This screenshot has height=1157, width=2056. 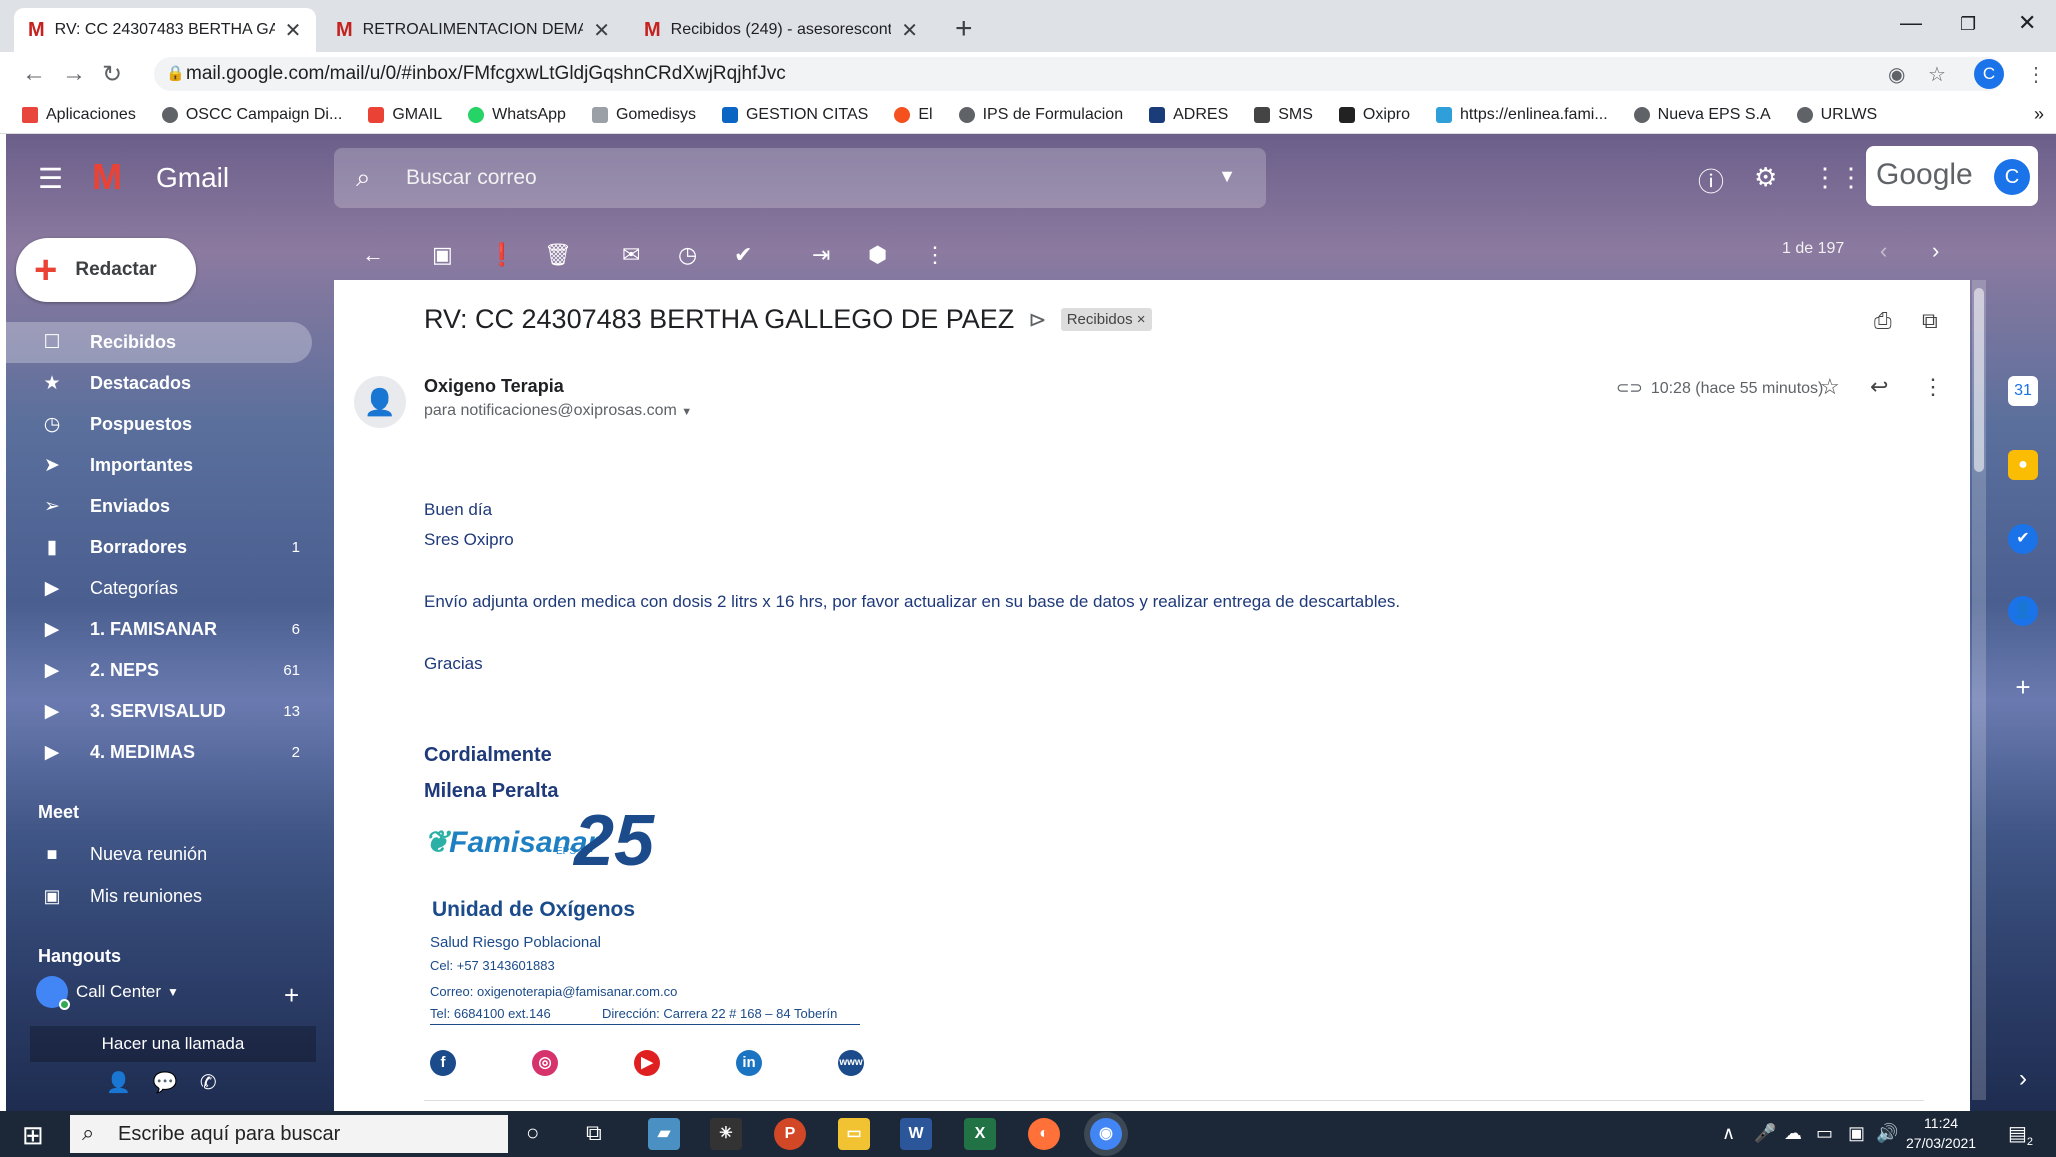 I want to click on facebook-icon: f, so click(x=443, y=1063).